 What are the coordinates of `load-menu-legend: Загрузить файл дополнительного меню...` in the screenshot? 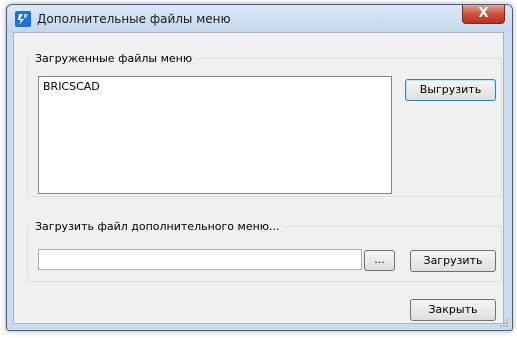 It's located at (157, 226).